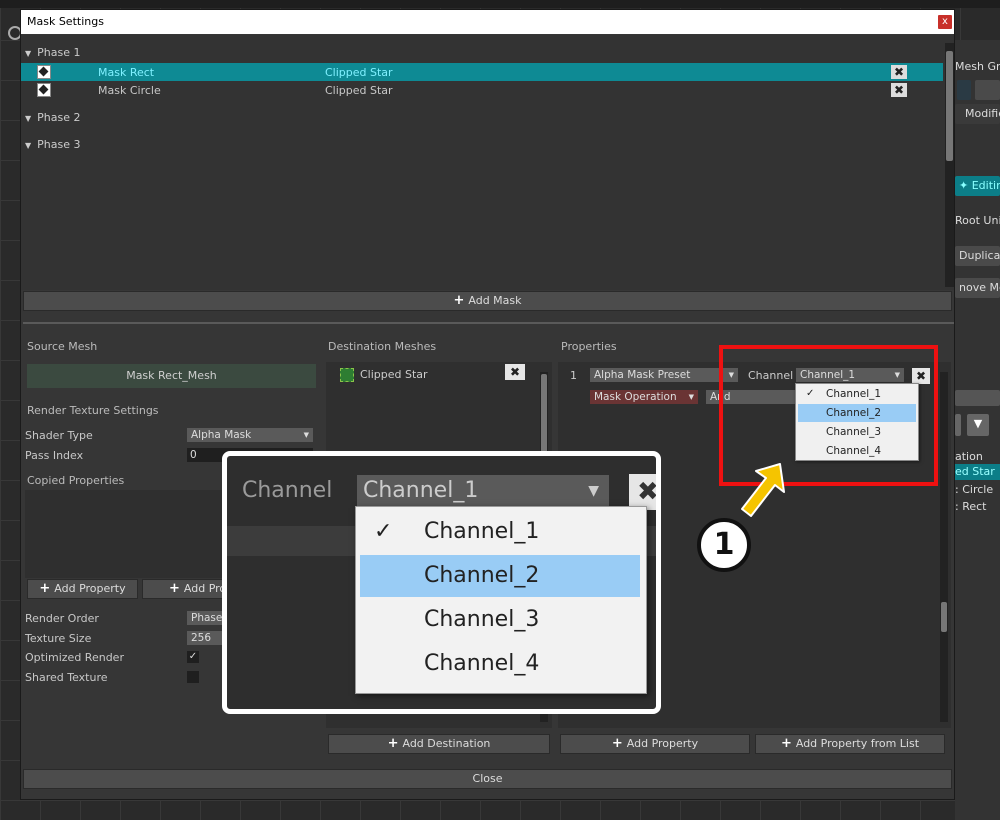 The image size is (1000, 820). What do you see at coordinates (857, 743) in the screenshot?
I see `add-property-from-list-label: Add Property from List` at bounding box center [857, 743].